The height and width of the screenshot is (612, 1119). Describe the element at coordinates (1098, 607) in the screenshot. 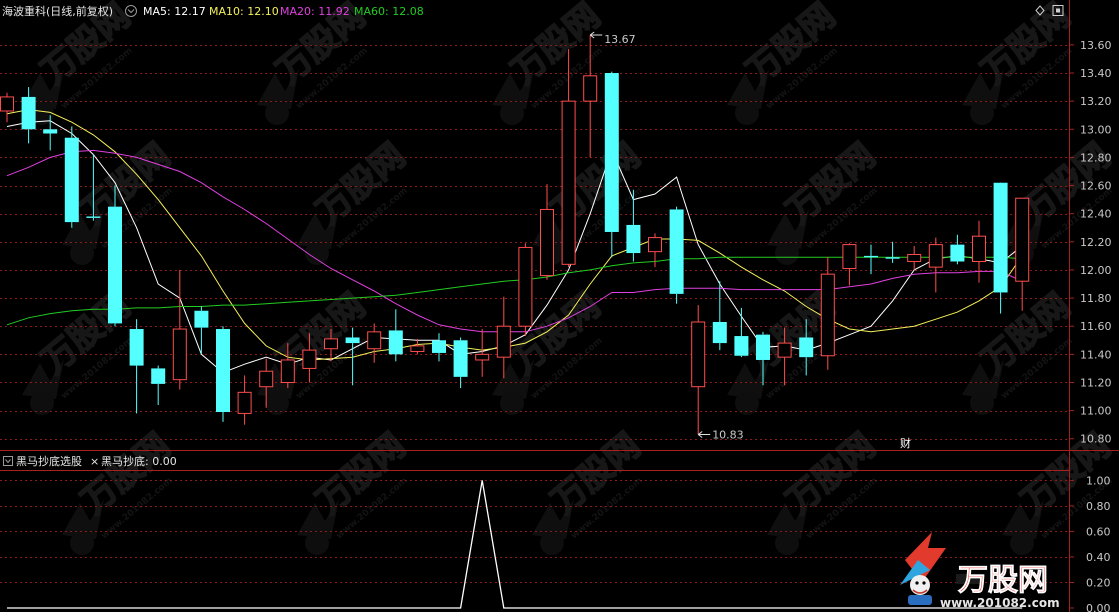

I see `indicator-tick-label: 0.00` at that location.